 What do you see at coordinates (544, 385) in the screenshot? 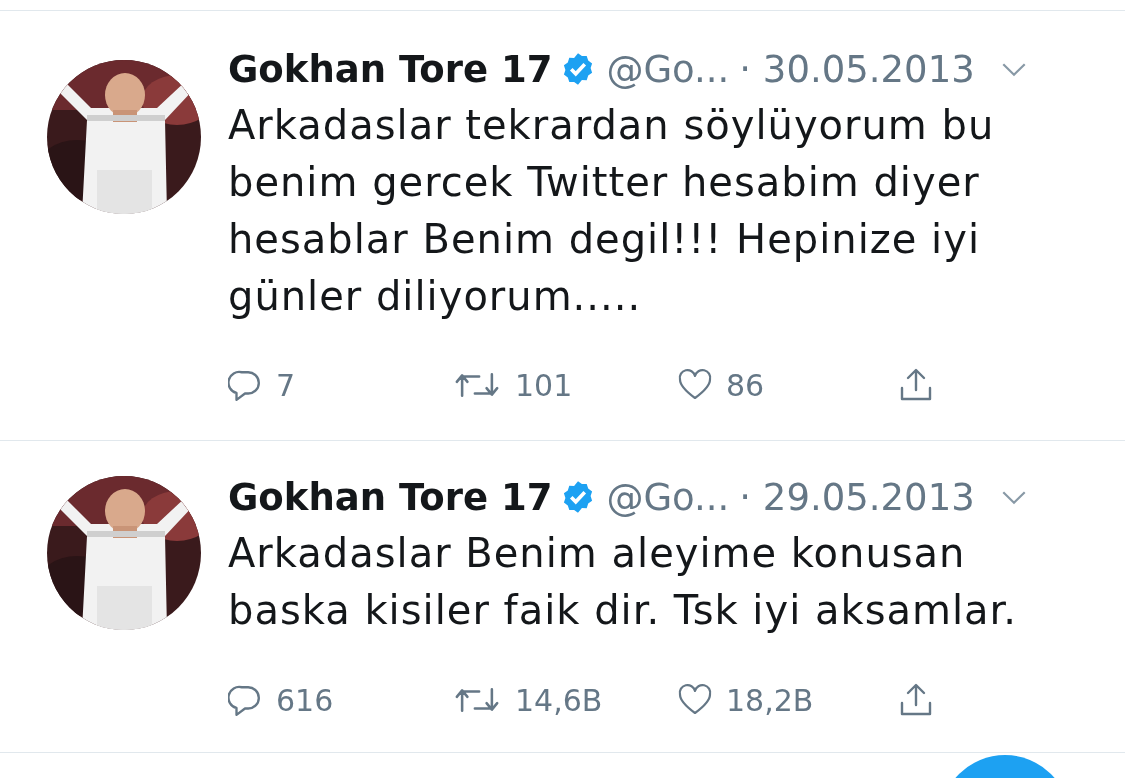
I see `retweet-count: 101` at bounding box center [544, 385].